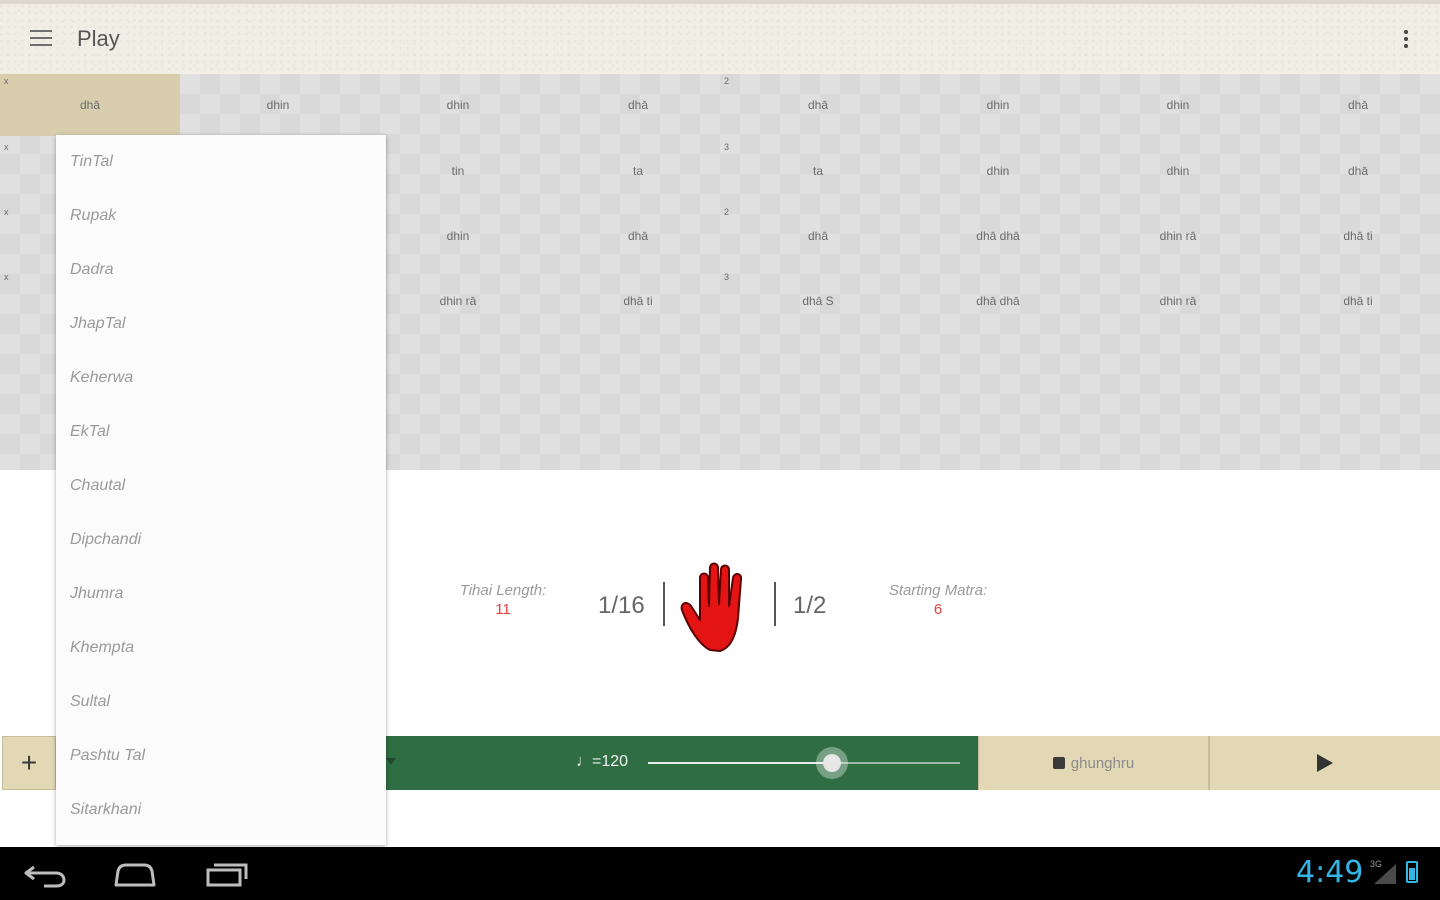 The image size is (1440, 900). I want to click on grid-cell-label: ta, so click(637, 171).